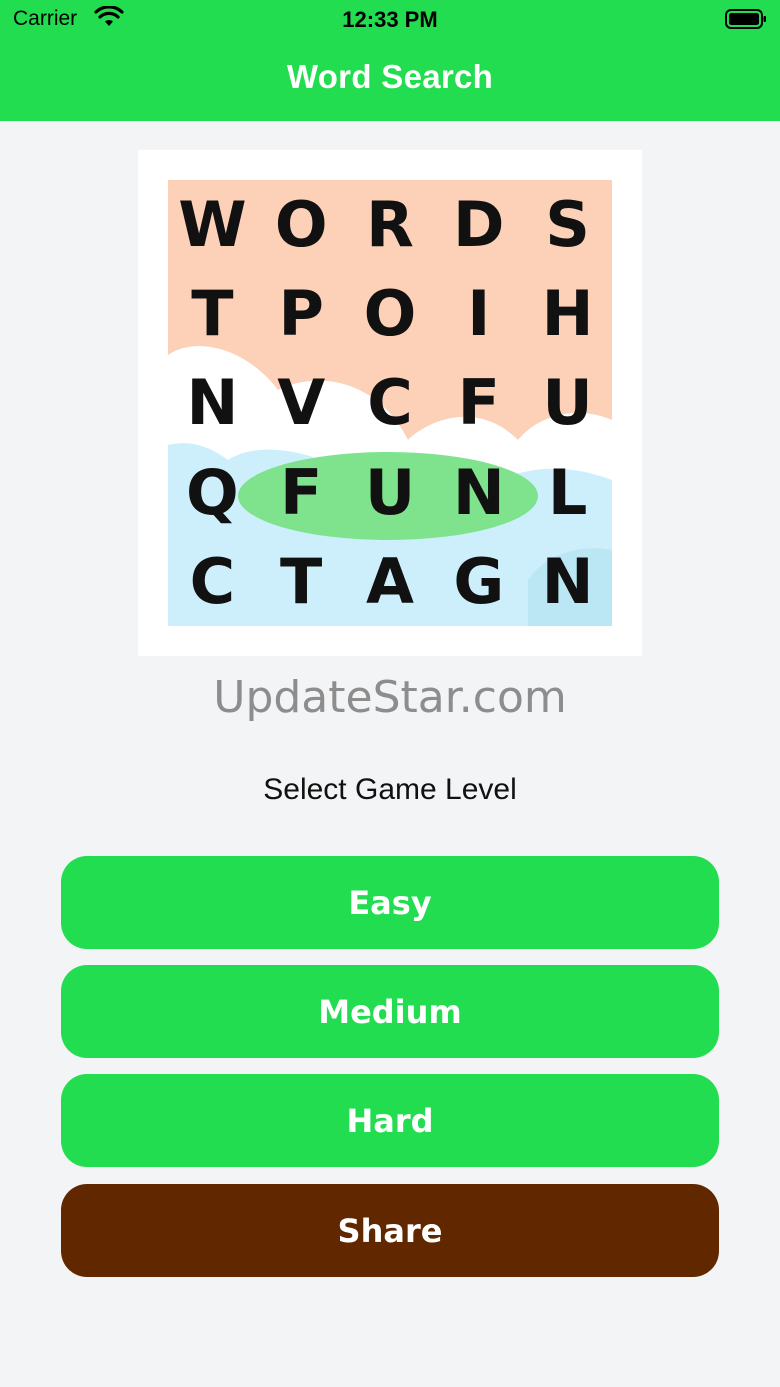 The width and height of the screenshot is (780, 1387). What do you see at coordinates (567, 314) in the screenshot?
I see `grid-cell: H` at bounding box center [567, 314].